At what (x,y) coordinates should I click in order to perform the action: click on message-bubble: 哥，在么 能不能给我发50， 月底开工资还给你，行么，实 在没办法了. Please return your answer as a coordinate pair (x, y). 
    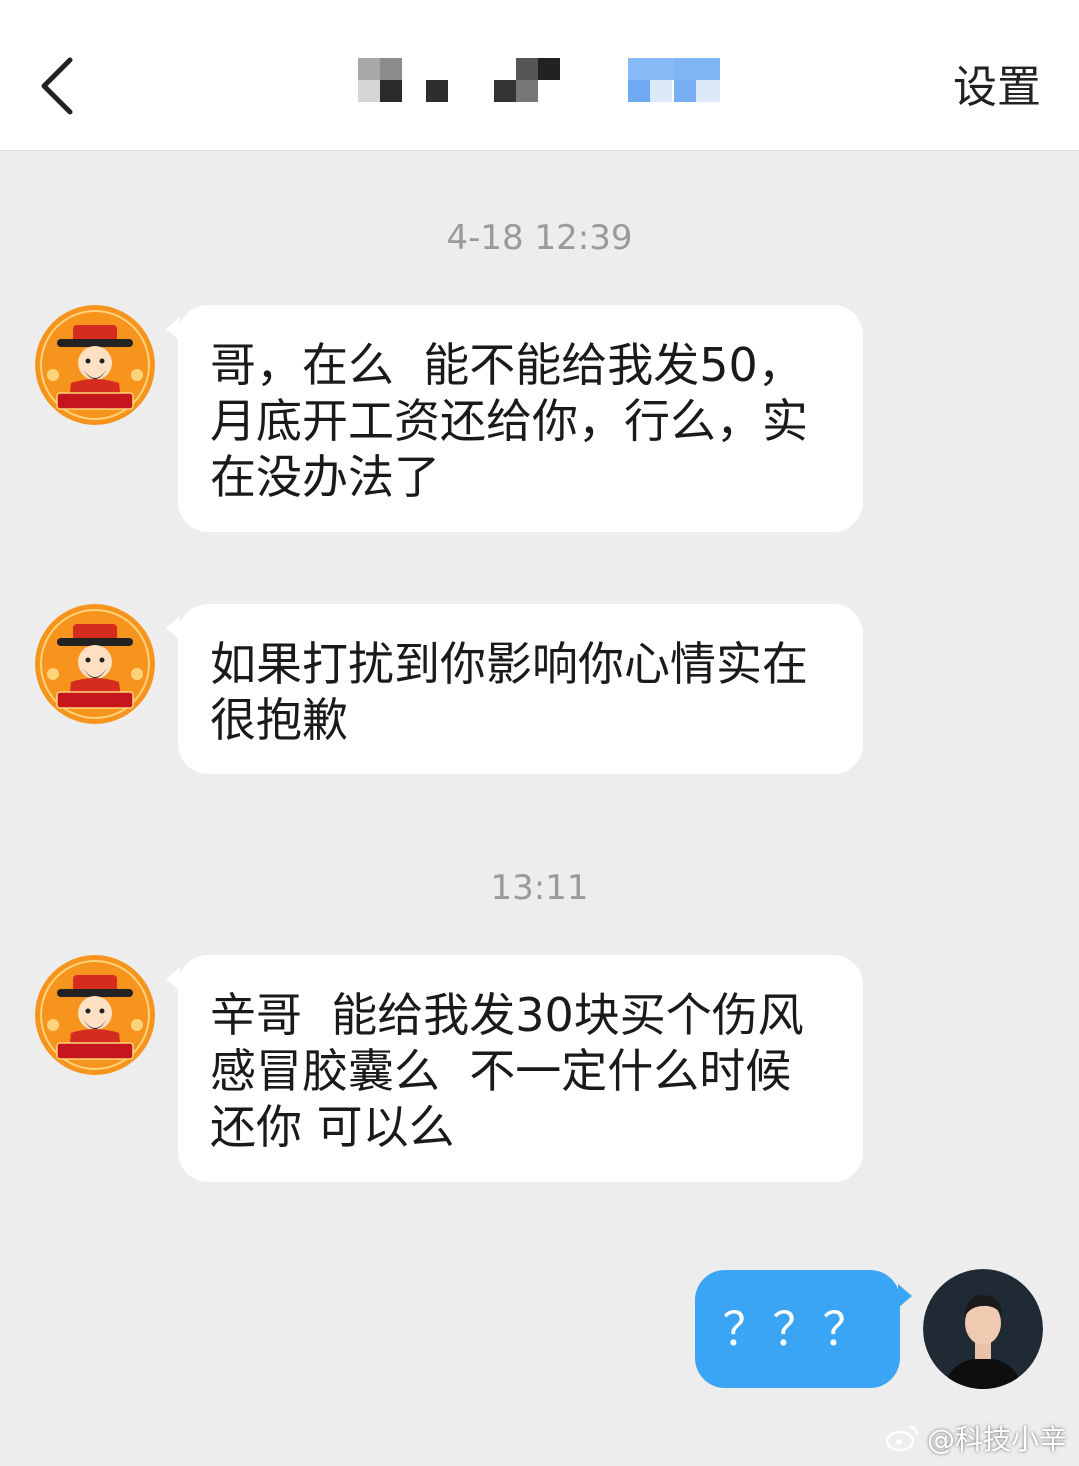
    Looking at the image, I should click on (514, 418).